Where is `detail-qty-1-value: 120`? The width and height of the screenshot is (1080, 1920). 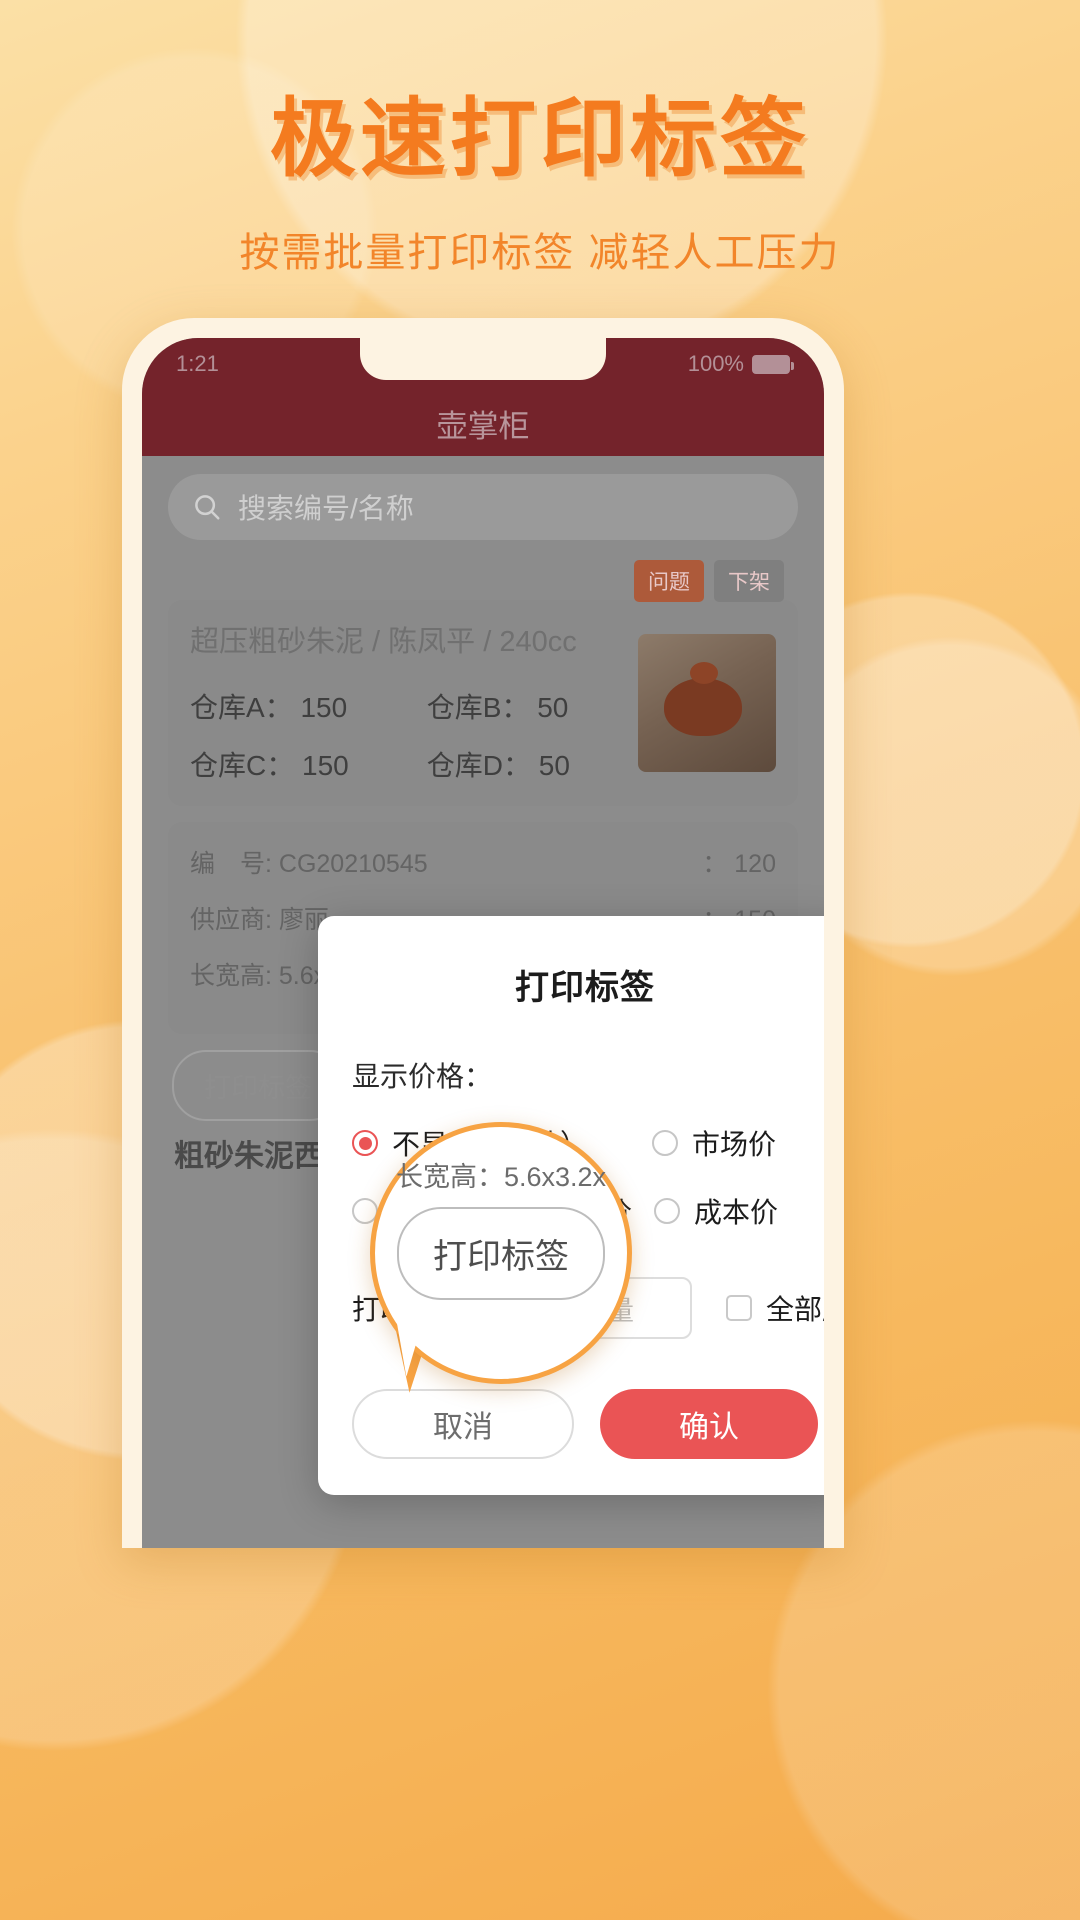 detail-qty-1-value: 120 is located at coordinates (755, 864).